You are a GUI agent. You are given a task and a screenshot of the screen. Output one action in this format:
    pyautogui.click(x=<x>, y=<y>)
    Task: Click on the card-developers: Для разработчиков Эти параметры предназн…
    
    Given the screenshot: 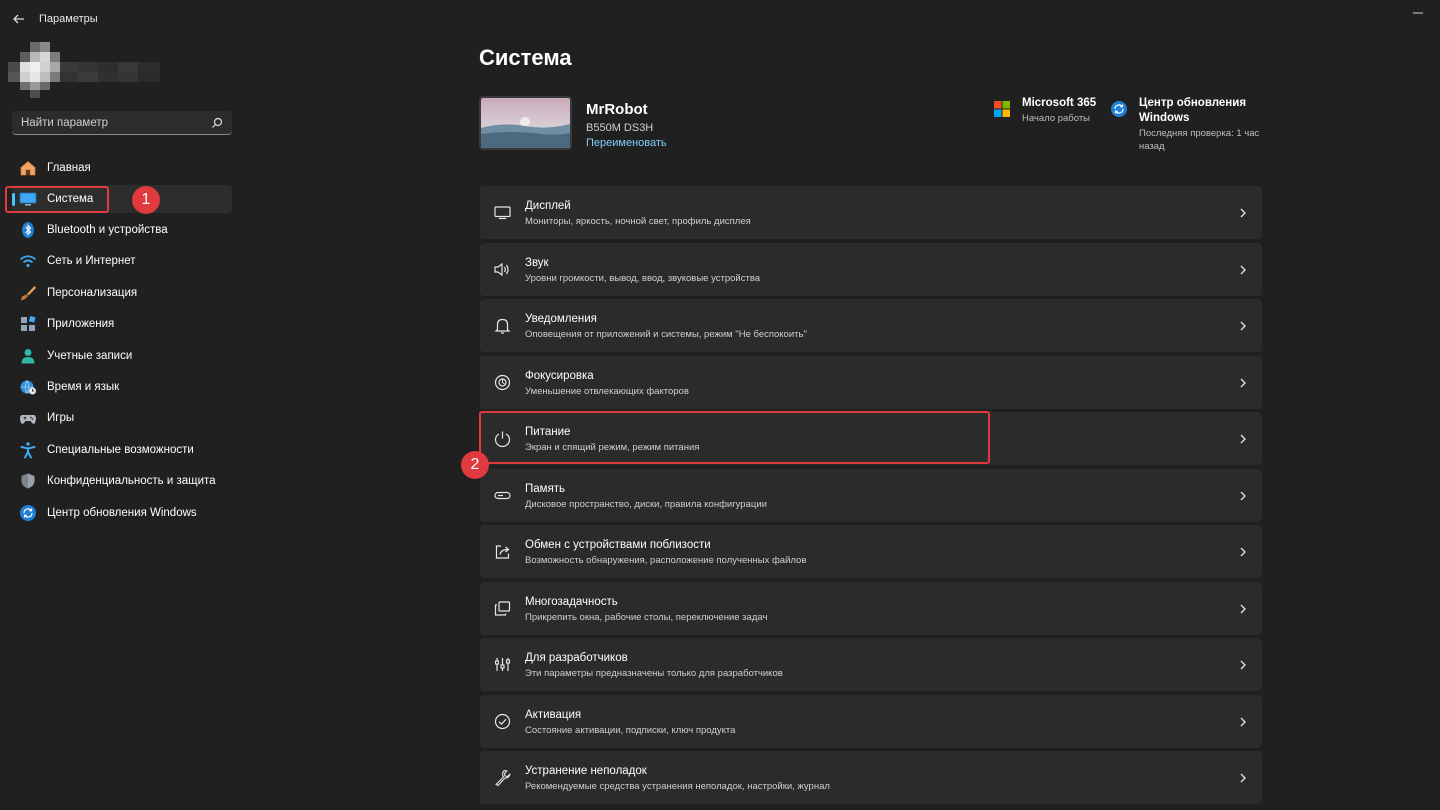 What is the action you would take?
    pyautogui.click(x=871, y=664)
    